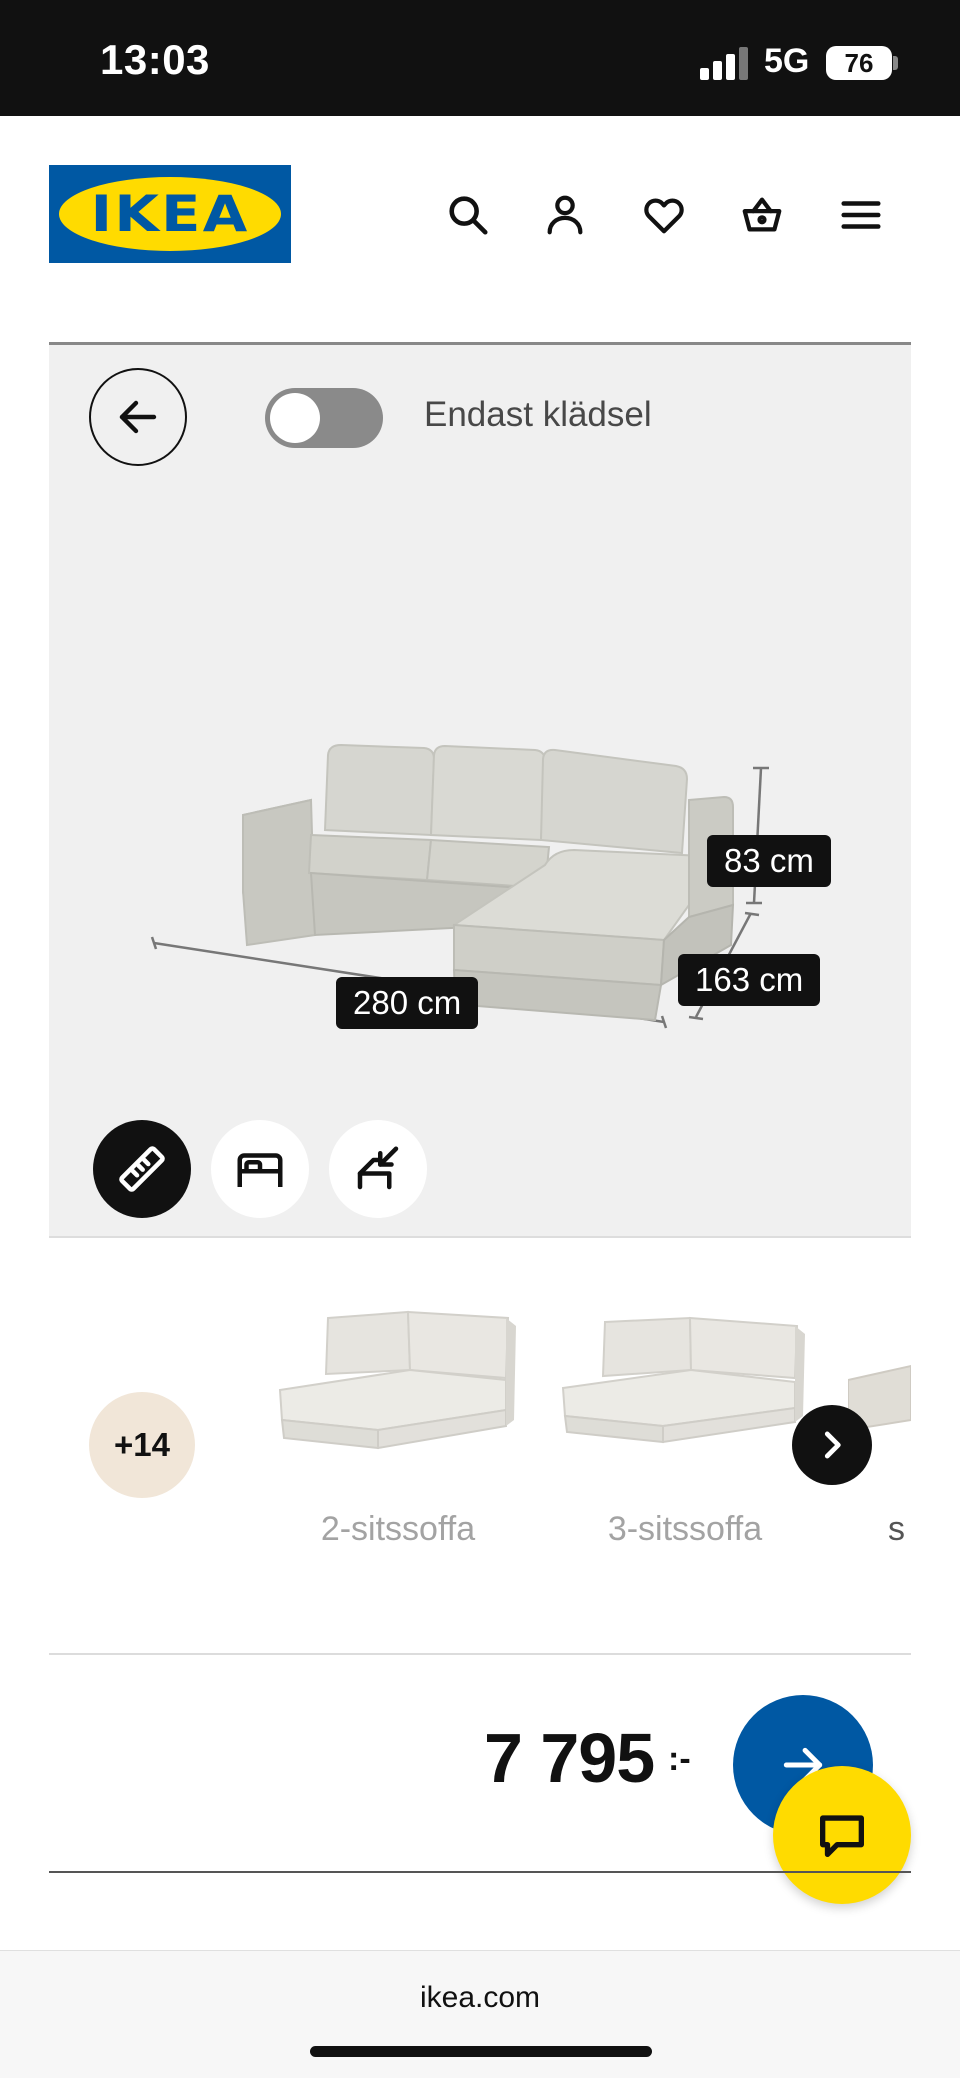 Image resolution: width=960 pixels, height=2078 pixels. I want to click on basket-icon, so click(762, 215).